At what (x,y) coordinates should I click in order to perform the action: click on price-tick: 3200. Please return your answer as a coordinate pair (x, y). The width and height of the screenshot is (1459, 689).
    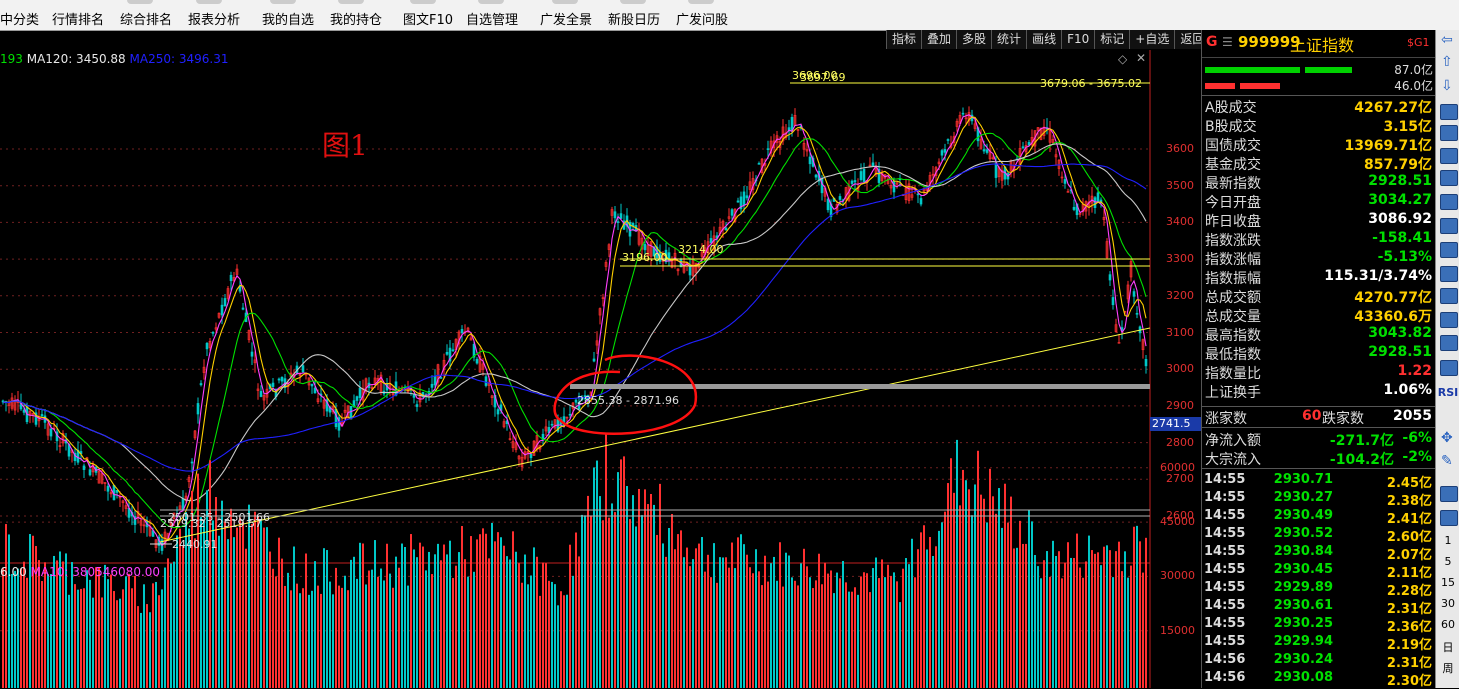
    Looking at the image, I should click on (1180, 295).